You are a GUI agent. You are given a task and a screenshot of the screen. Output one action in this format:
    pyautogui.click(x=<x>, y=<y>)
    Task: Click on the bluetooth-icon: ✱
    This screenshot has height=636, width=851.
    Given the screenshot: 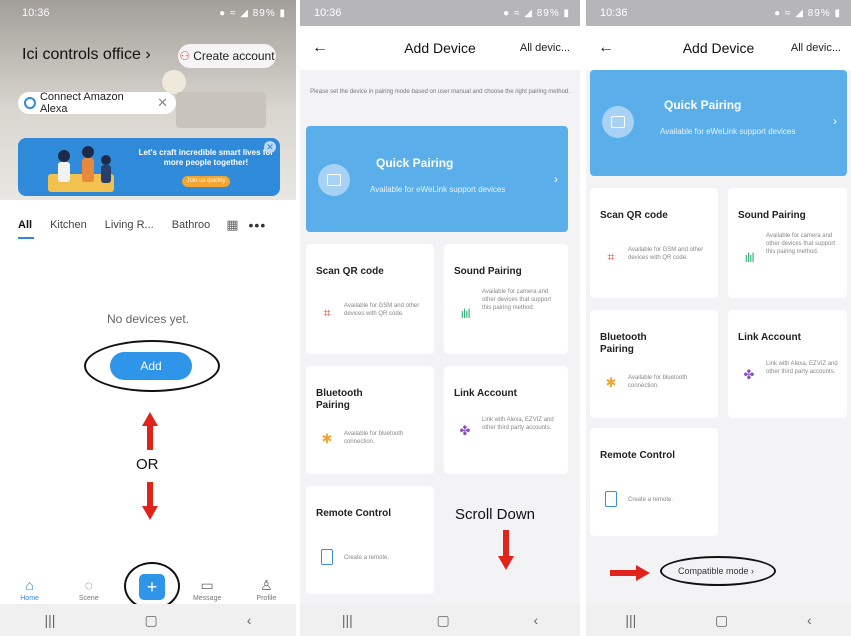 What is the action you would take?
    pyautogui.click(x=327, y=438)
    